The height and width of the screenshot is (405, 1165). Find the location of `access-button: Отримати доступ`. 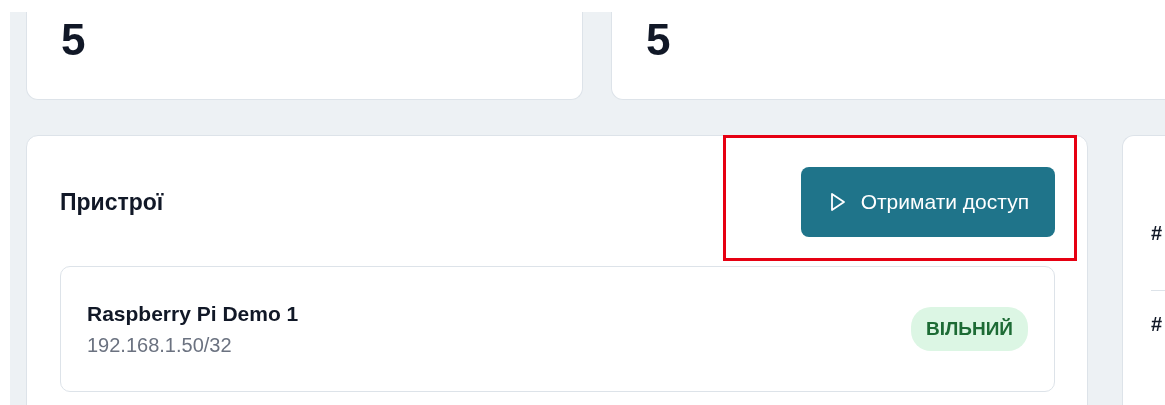

access-button: Отримати доступ is located at coordinates (927, 202).